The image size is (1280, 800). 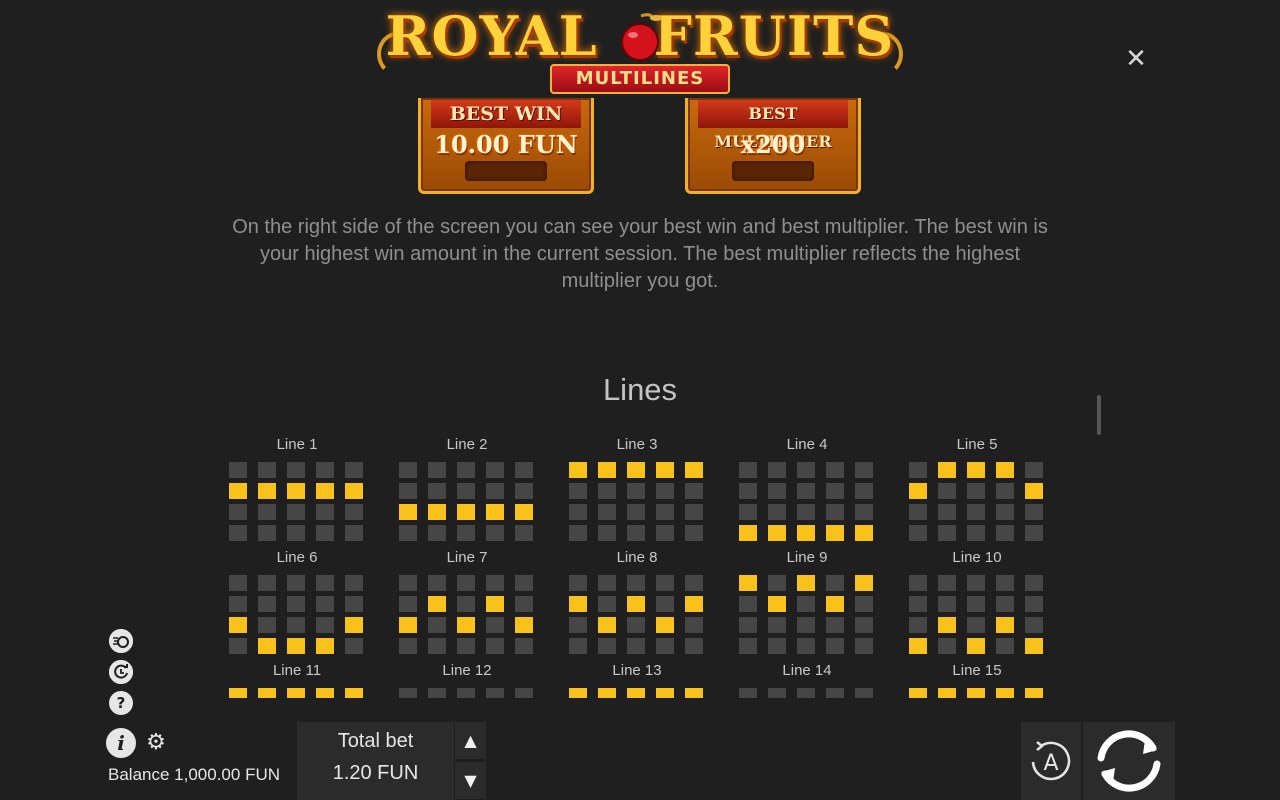 I want to click on info-icon: i, so click(x=121, y=743).